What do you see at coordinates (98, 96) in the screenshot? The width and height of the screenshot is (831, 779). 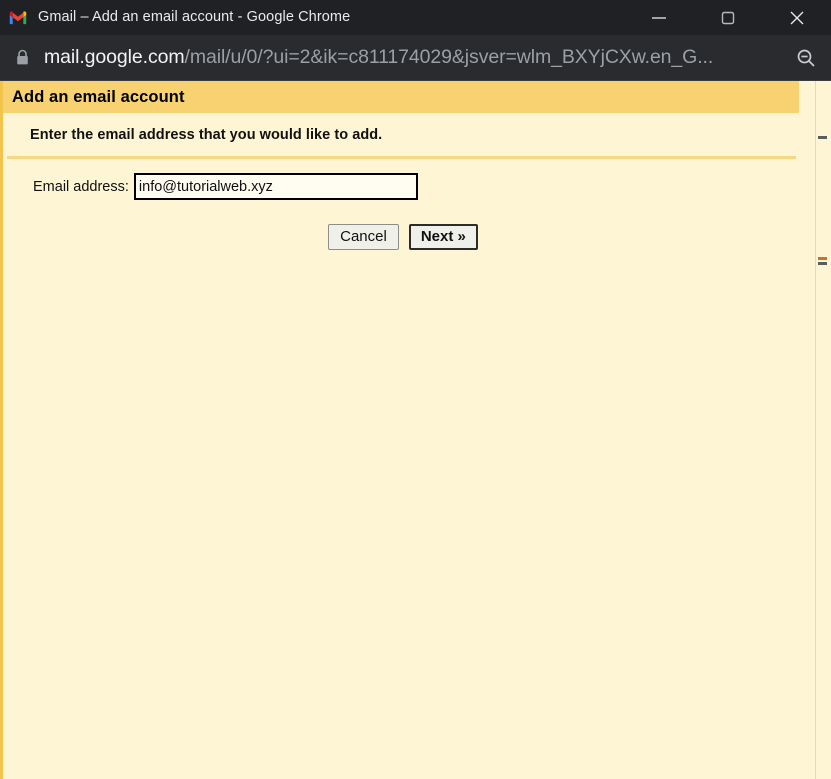 I see `page-title: Add an email account` at bounding box center [98, 96].